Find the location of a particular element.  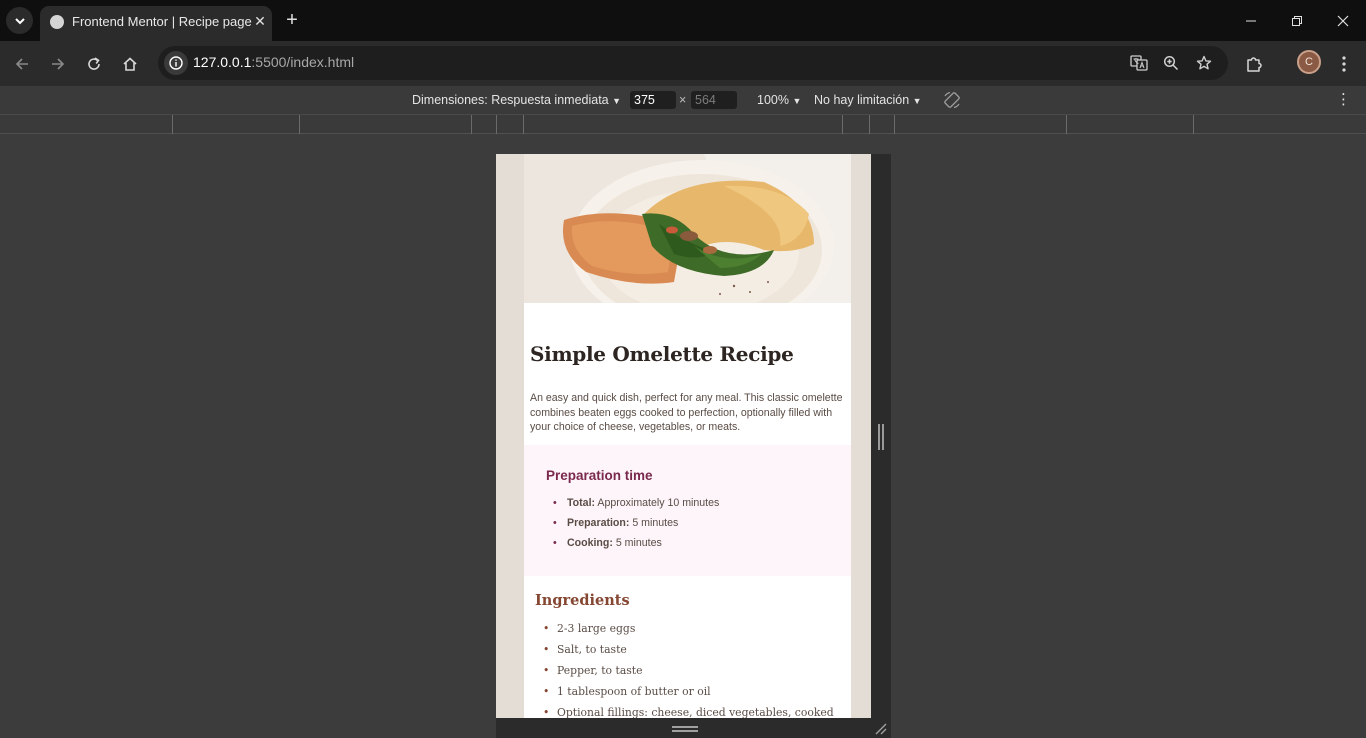

height-input: 564 is located at coordinates (714, 100).